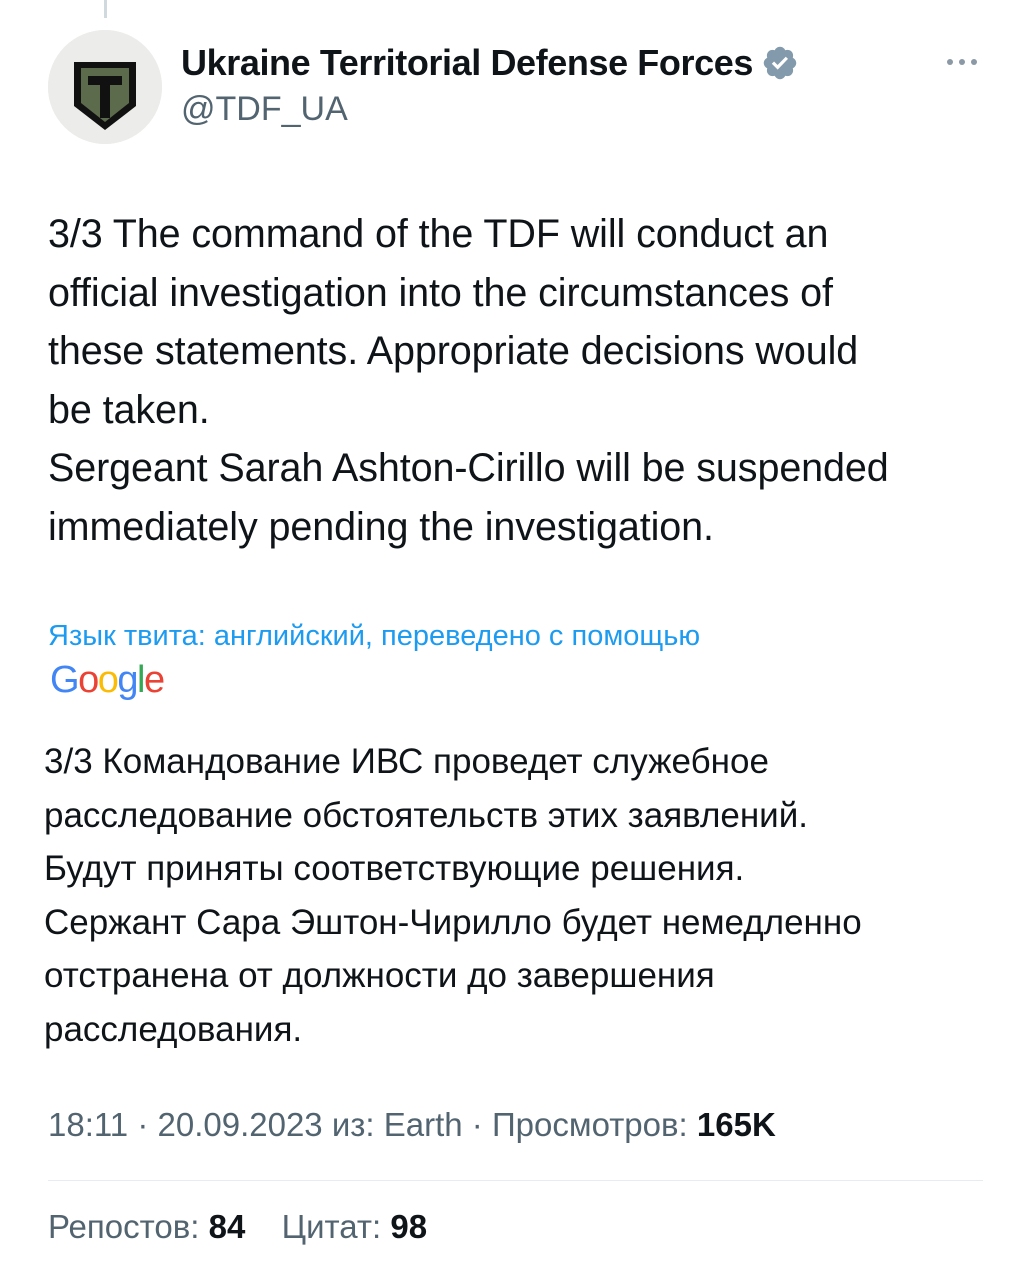  What do you see at coordinates (409, 1226) in the screenshot?
I see `quotes-count: 98` at bounding box center [409, 1226].